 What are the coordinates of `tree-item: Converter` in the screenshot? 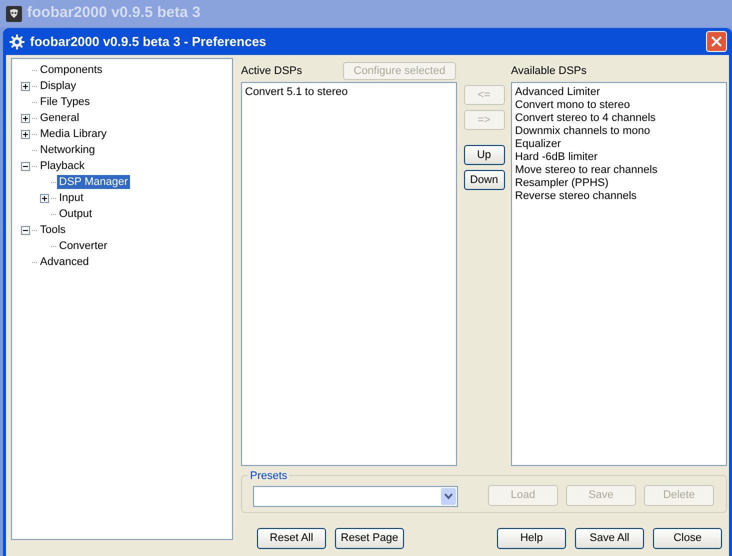 It's located at (83, 246).